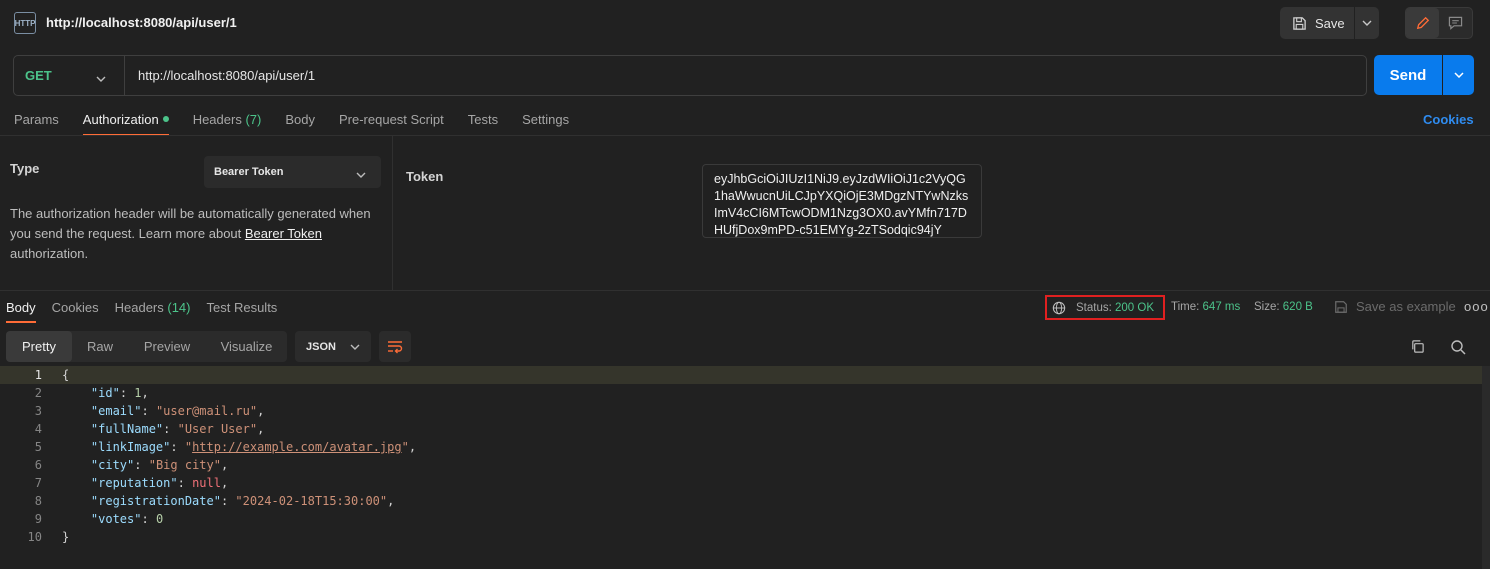  I want to click on wrap-lines-button, so click(395, 346).